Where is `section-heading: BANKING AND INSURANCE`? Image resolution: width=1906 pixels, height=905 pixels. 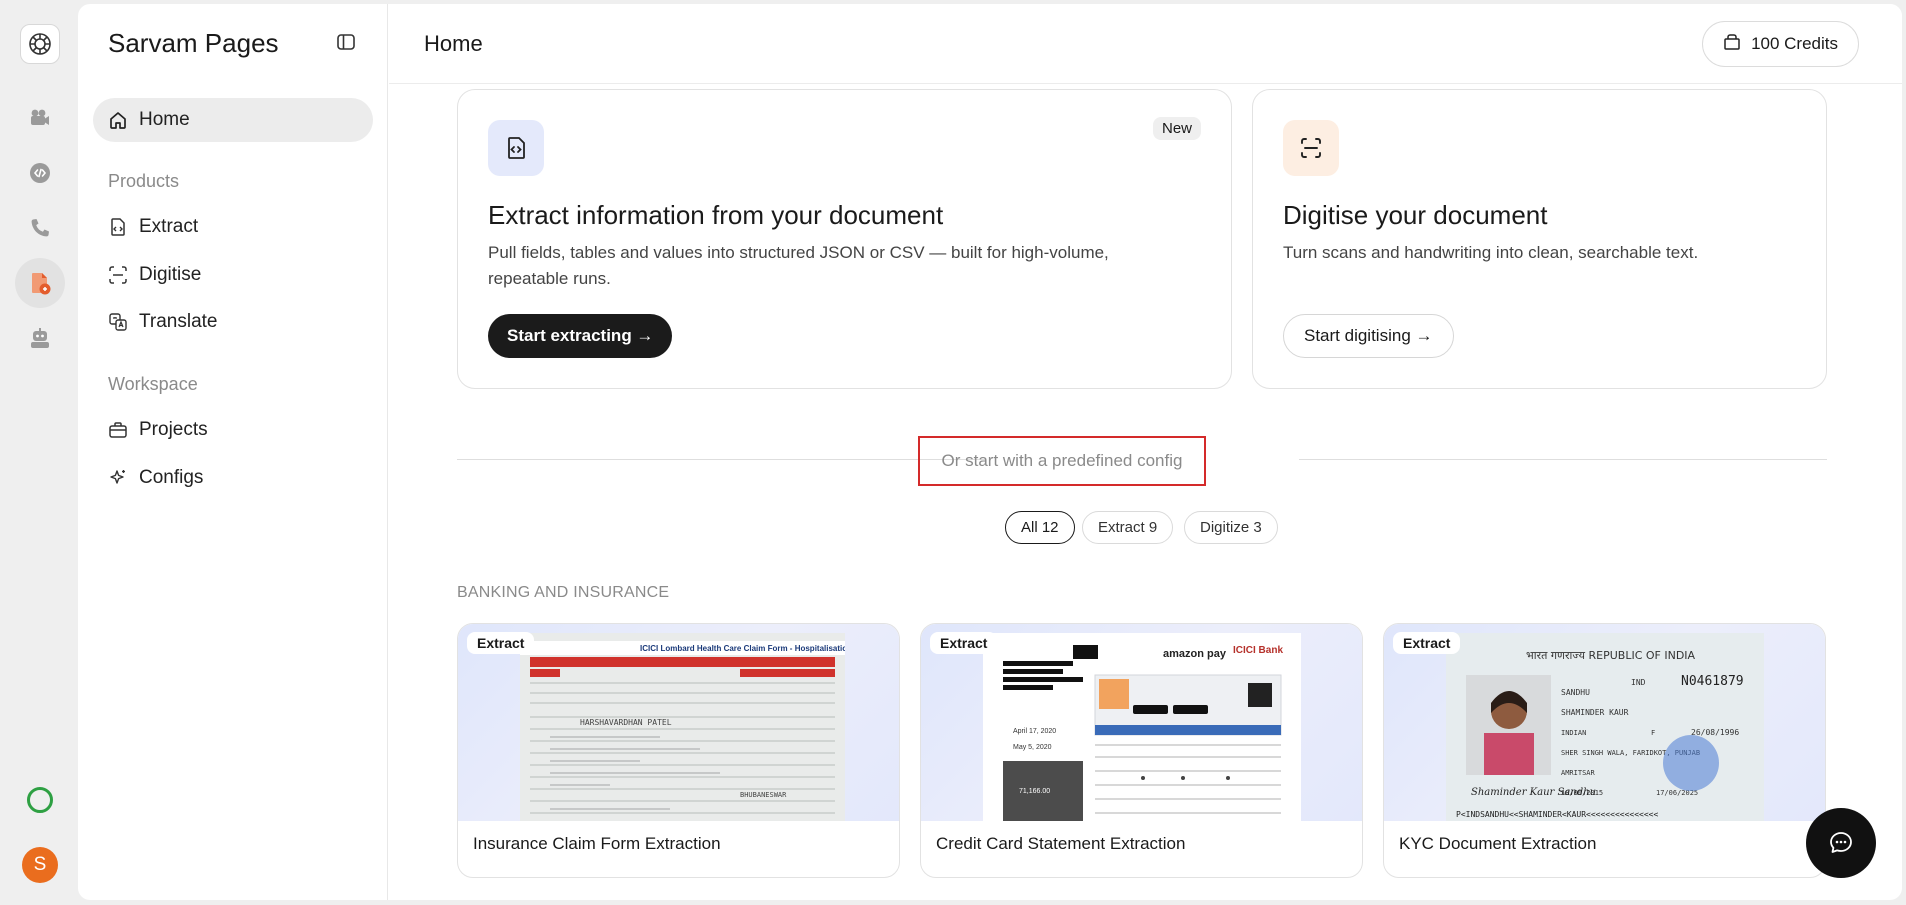
section-heading: BANKING AND INSURANCE is located at coordinates (563, 592).